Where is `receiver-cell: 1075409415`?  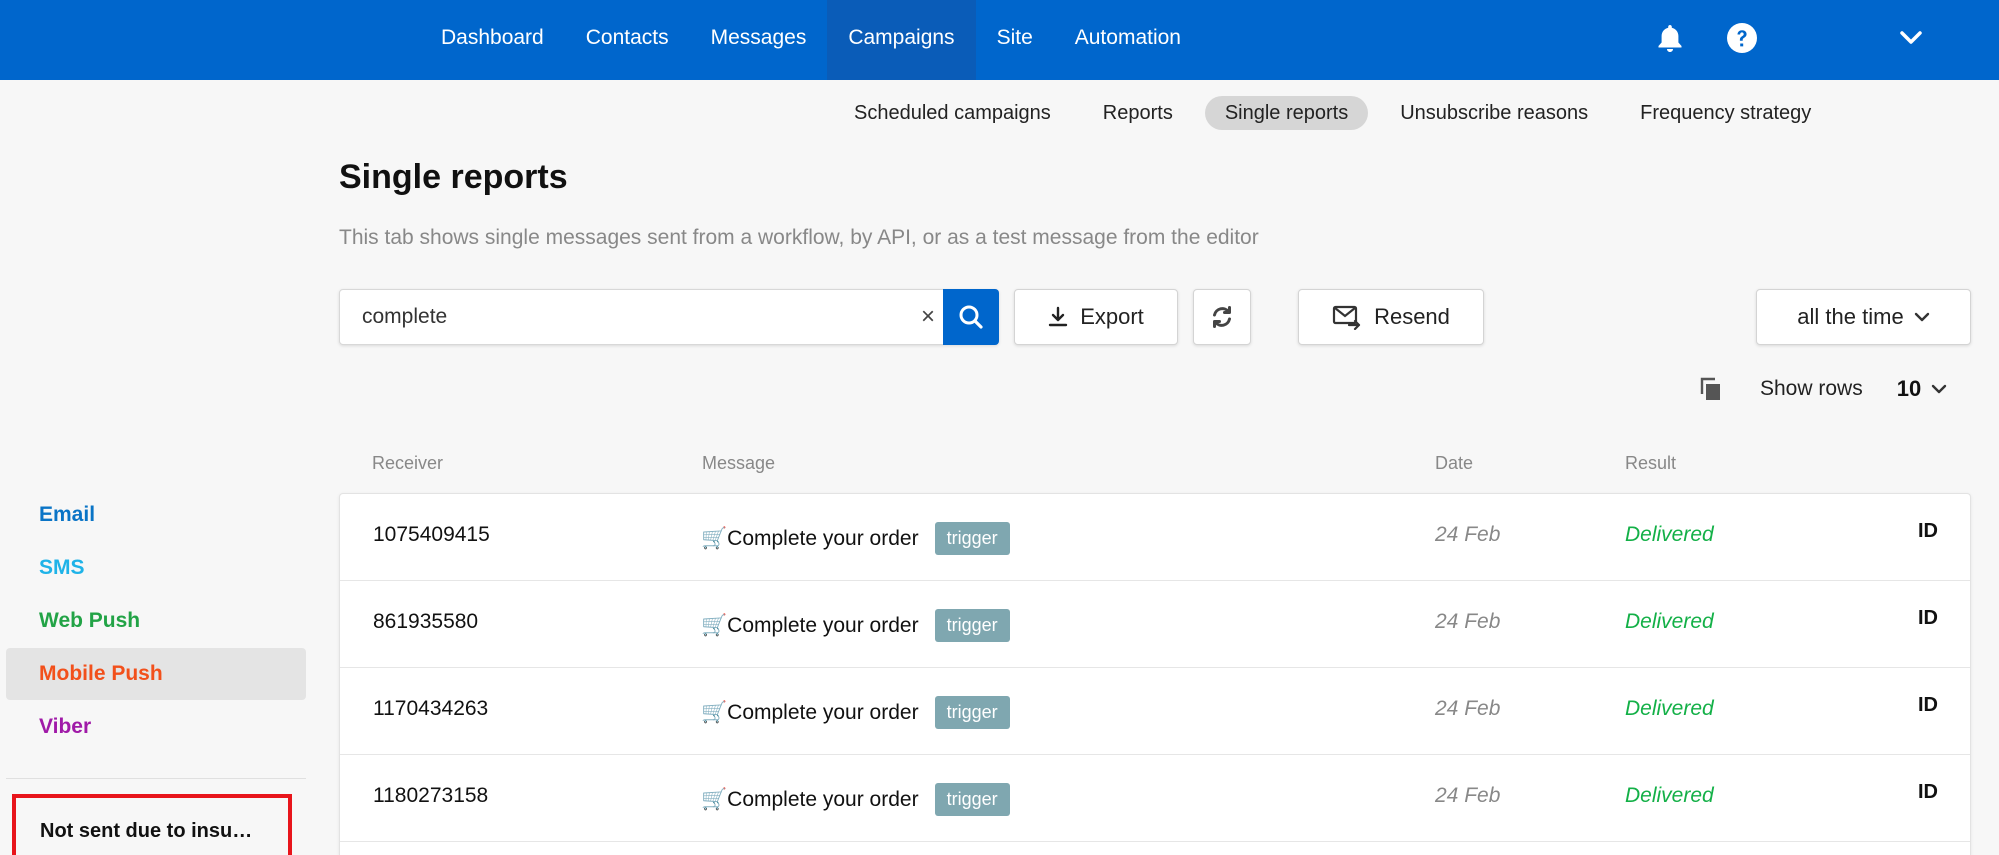
receiver-cell: 1075409415 is located at coordinates (431, 534).